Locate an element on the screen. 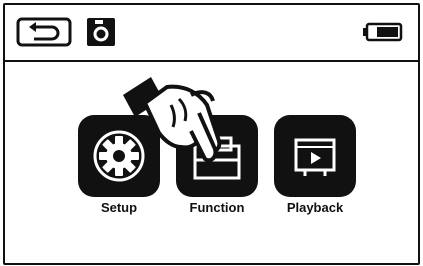 This screenshot has height=266, width=423. camera-mode-button is located at coordinates (101, 32).